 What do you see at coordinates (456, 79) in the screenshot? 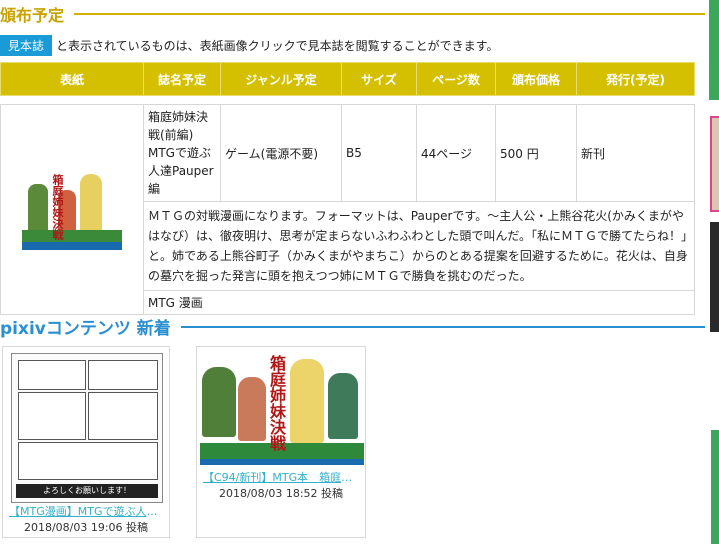
I see `header-pages: ページ数` at bounding box center [456, 79].